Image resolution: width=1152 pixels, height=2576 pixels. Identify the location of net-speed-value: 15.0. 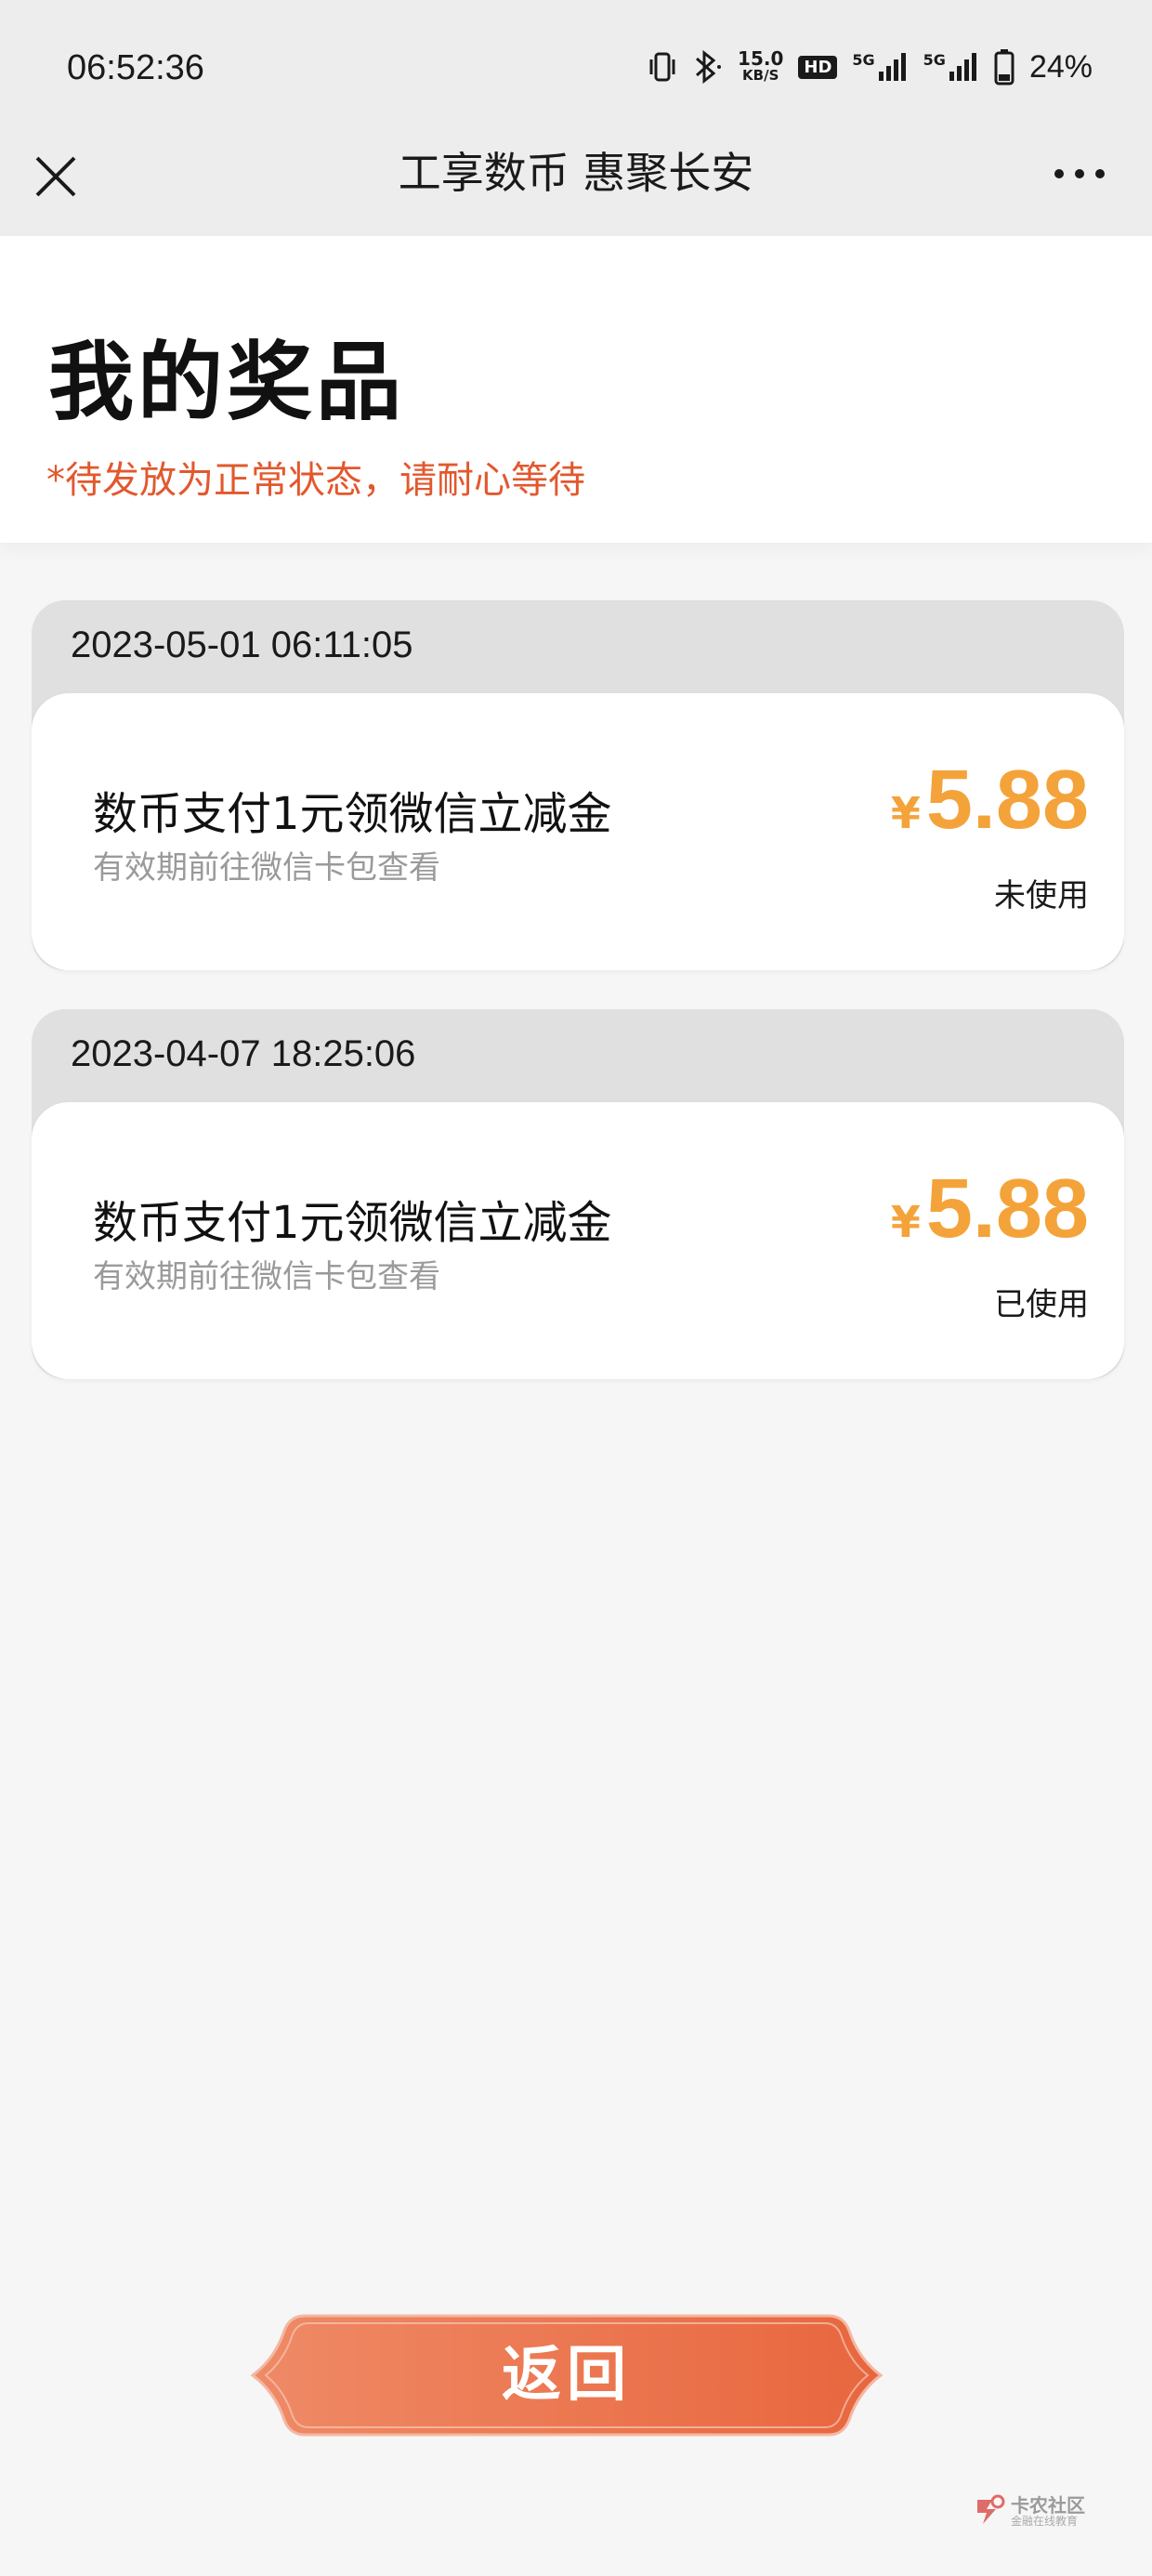
(761, 58).